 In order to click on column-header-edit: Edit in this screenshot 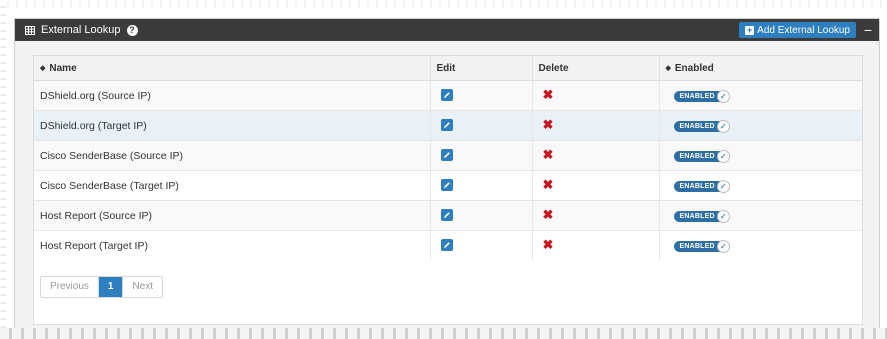, I will do `click(481, 68)`.